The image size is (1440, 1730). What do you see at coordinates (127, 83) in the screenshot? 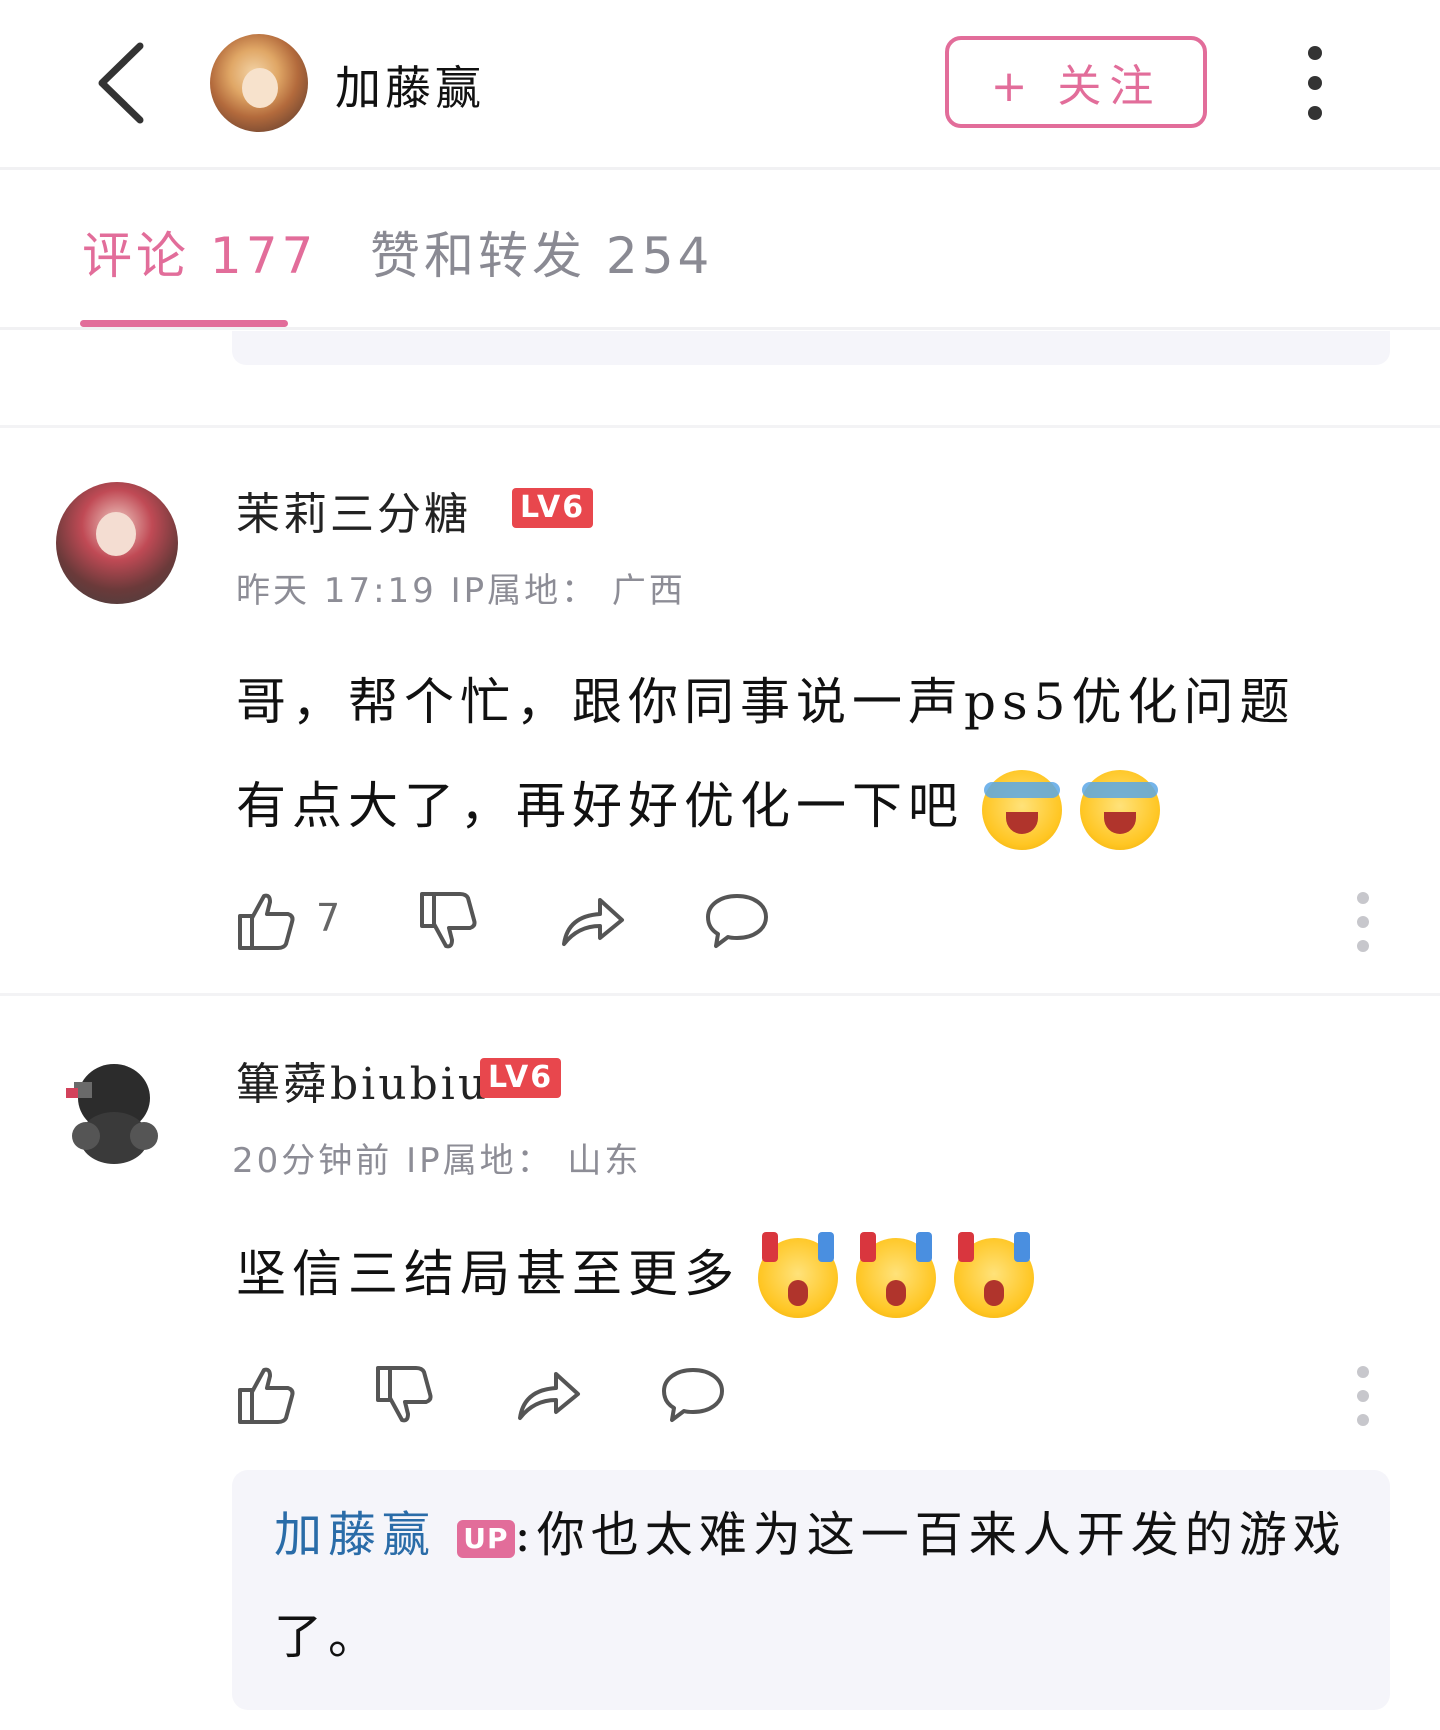
I see `chevron-left-icon` at bounding box center [127, 83].